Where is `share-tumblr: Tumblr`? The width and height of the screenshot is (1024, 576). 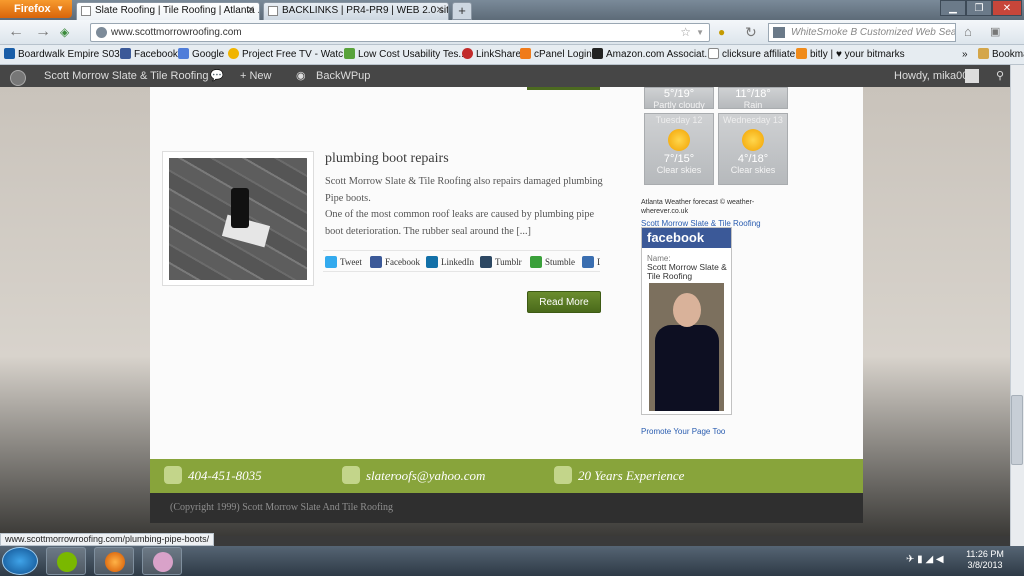
share-tumblr: Tumblr is located at coordinates (501, 261).